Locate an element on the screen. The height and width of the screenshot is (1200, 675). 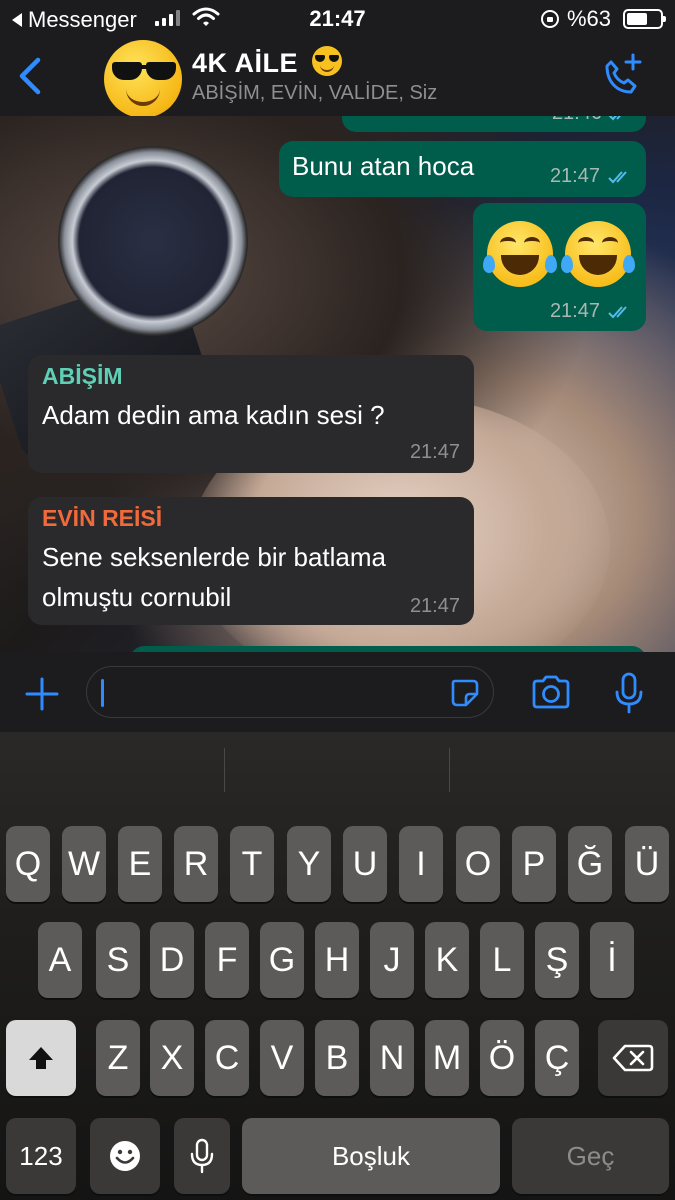
key-v: V is located at coordinates (282, 1058).